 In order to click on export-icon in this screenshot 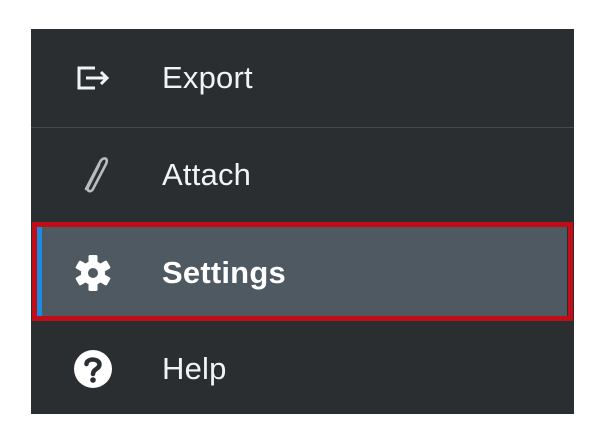, I will do `click(93, 78)`.